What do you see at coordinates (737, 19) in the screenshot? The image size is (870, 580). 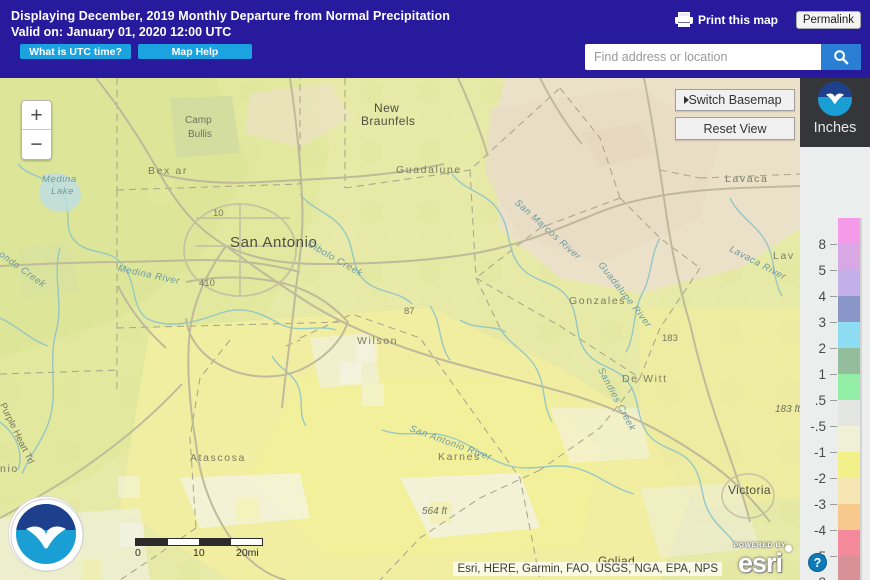 I see `print-label: Print this map` at bounding box center [737, 19].